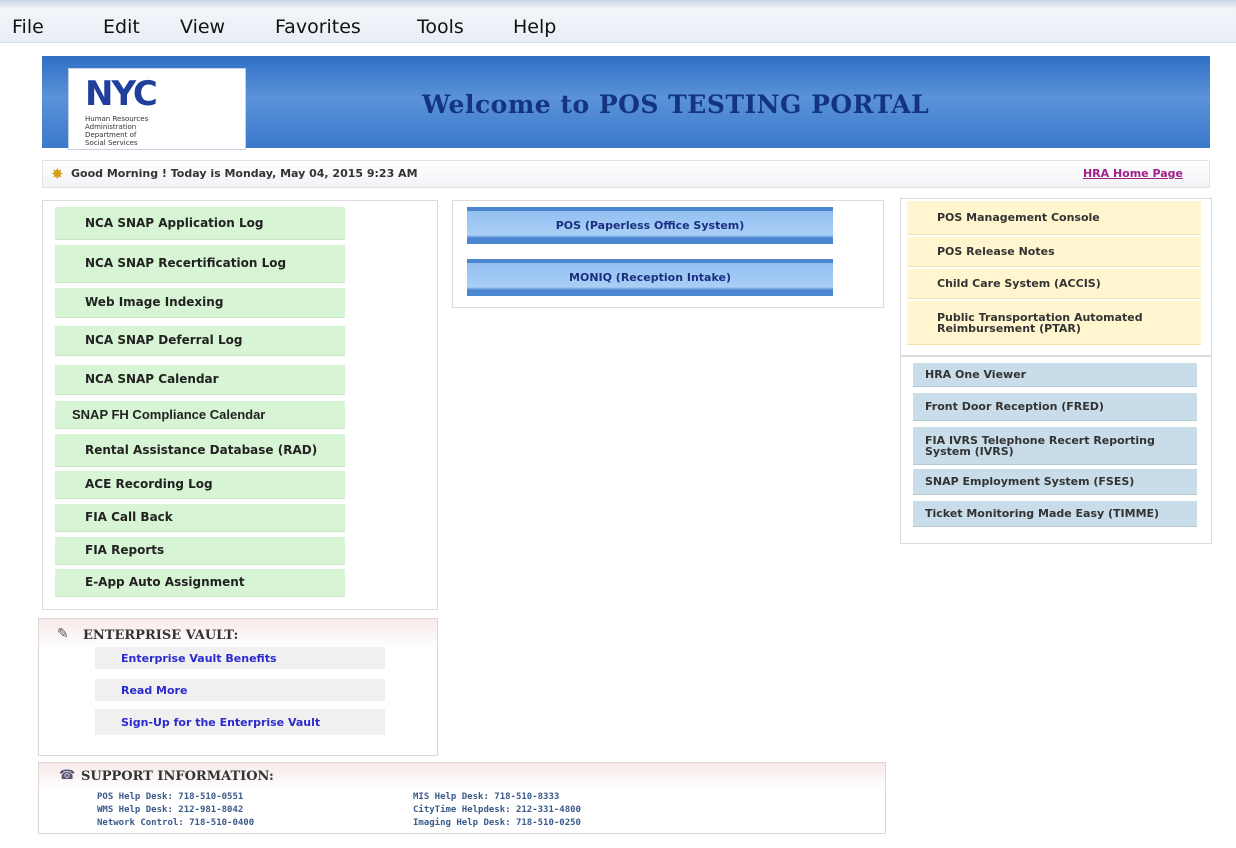  I want to click on logo-line: Administration, so click(111, 127).